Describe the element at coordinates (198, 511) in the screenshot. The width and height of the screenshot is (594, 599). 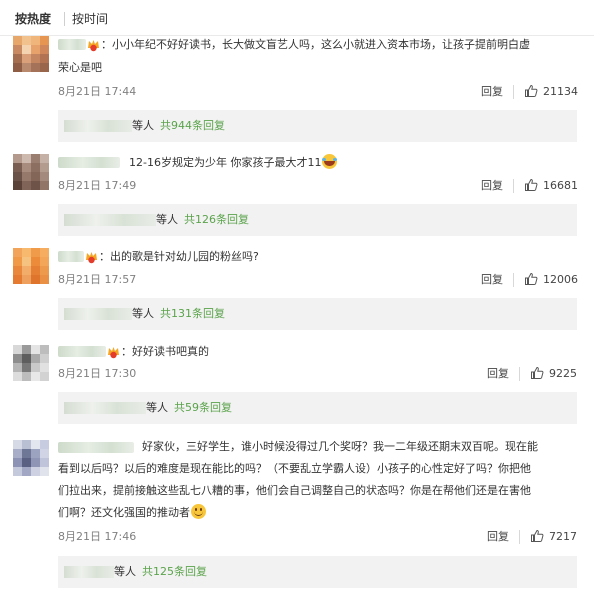
I see `smile-emoji-icon` at that location.